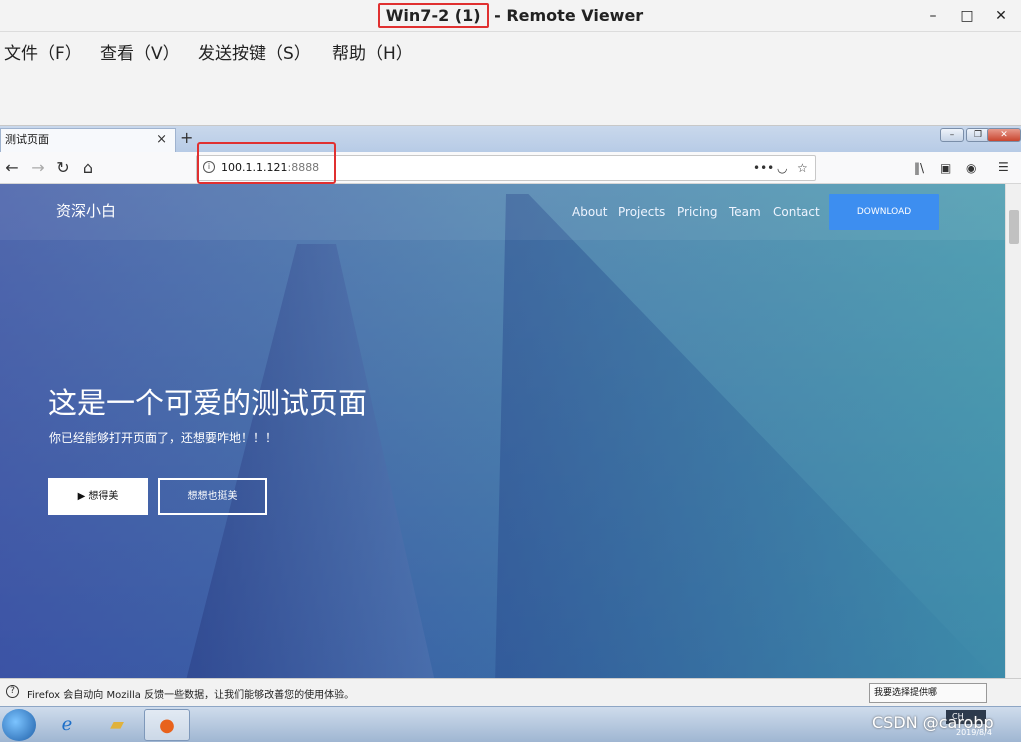 This screenshot has height=742, width=1021. Describe the element at coordinates (745, 212) in the screenshot. I see `nav-team: Team` at that location.